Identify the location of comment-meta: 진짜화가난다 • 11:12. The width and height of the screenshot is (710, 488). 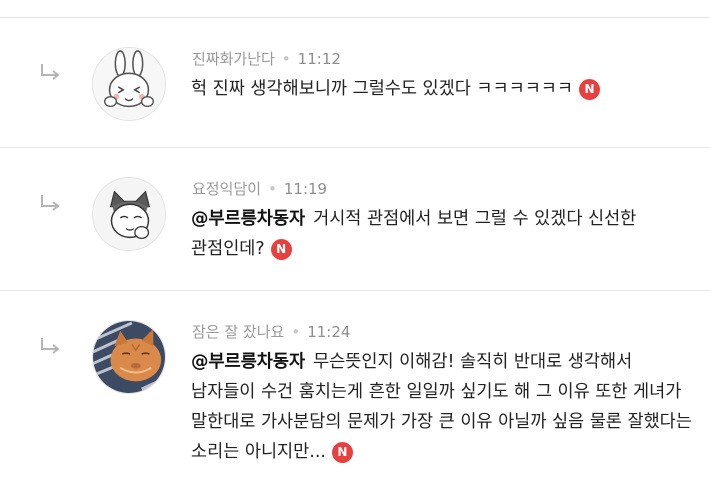
(266, 58).